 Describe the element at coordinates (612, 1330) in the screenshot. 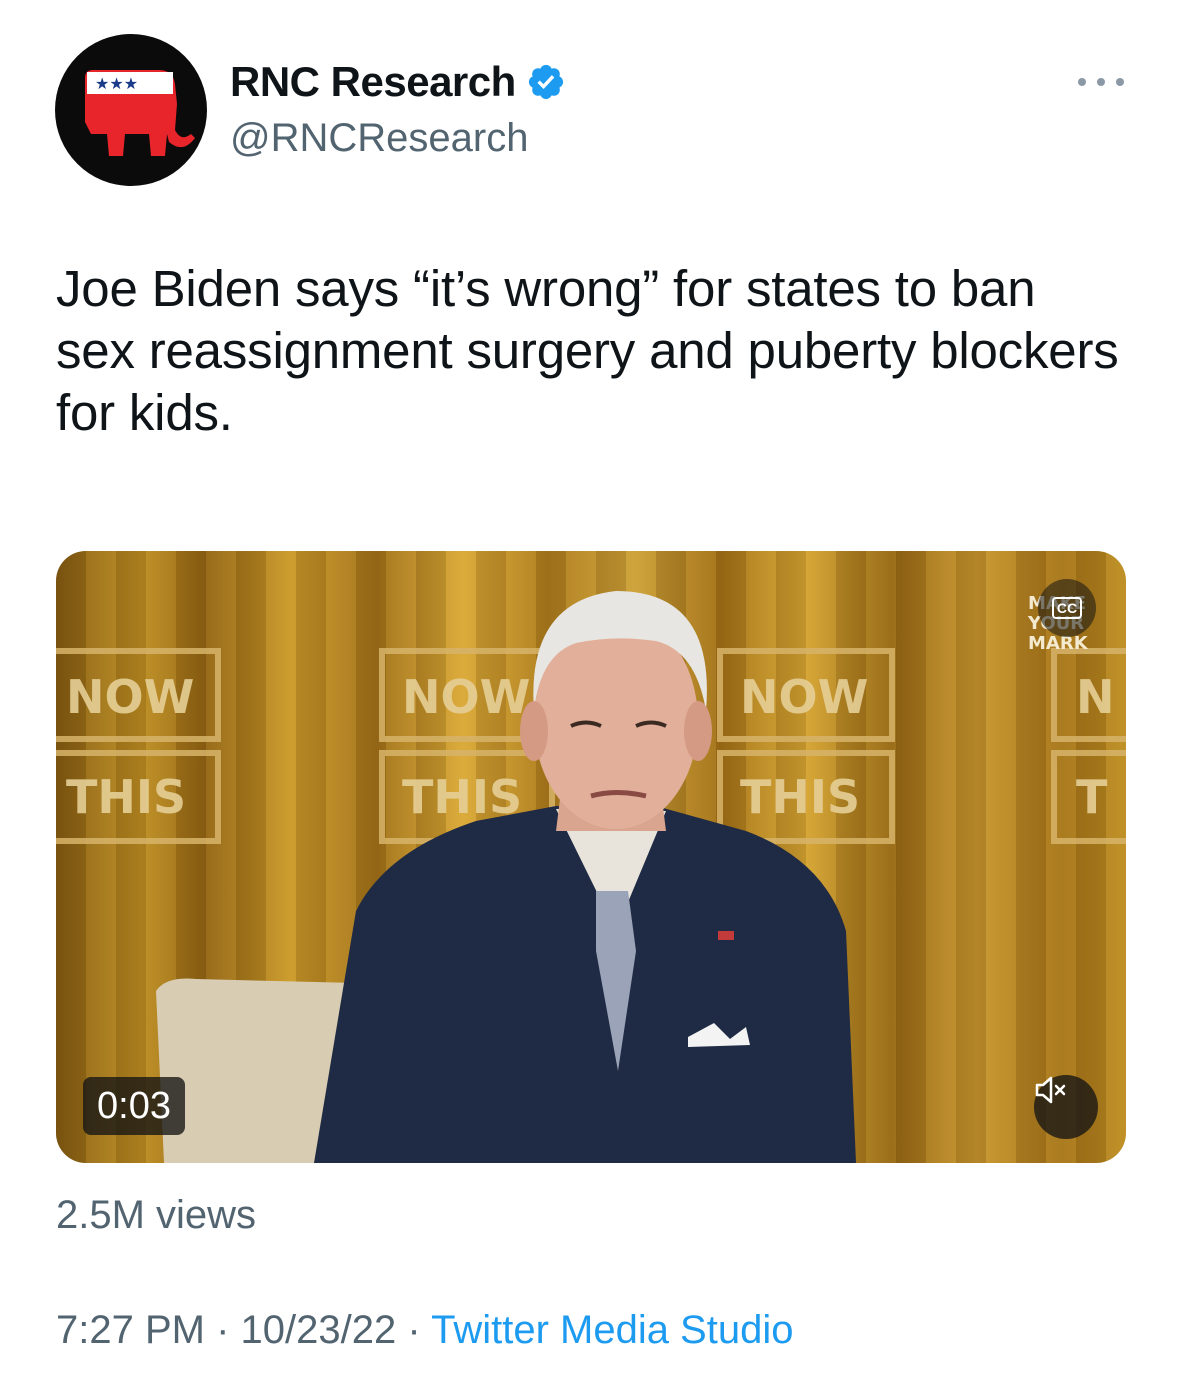

I see `tweet-source-link: Twitter Media Studio` at that location.